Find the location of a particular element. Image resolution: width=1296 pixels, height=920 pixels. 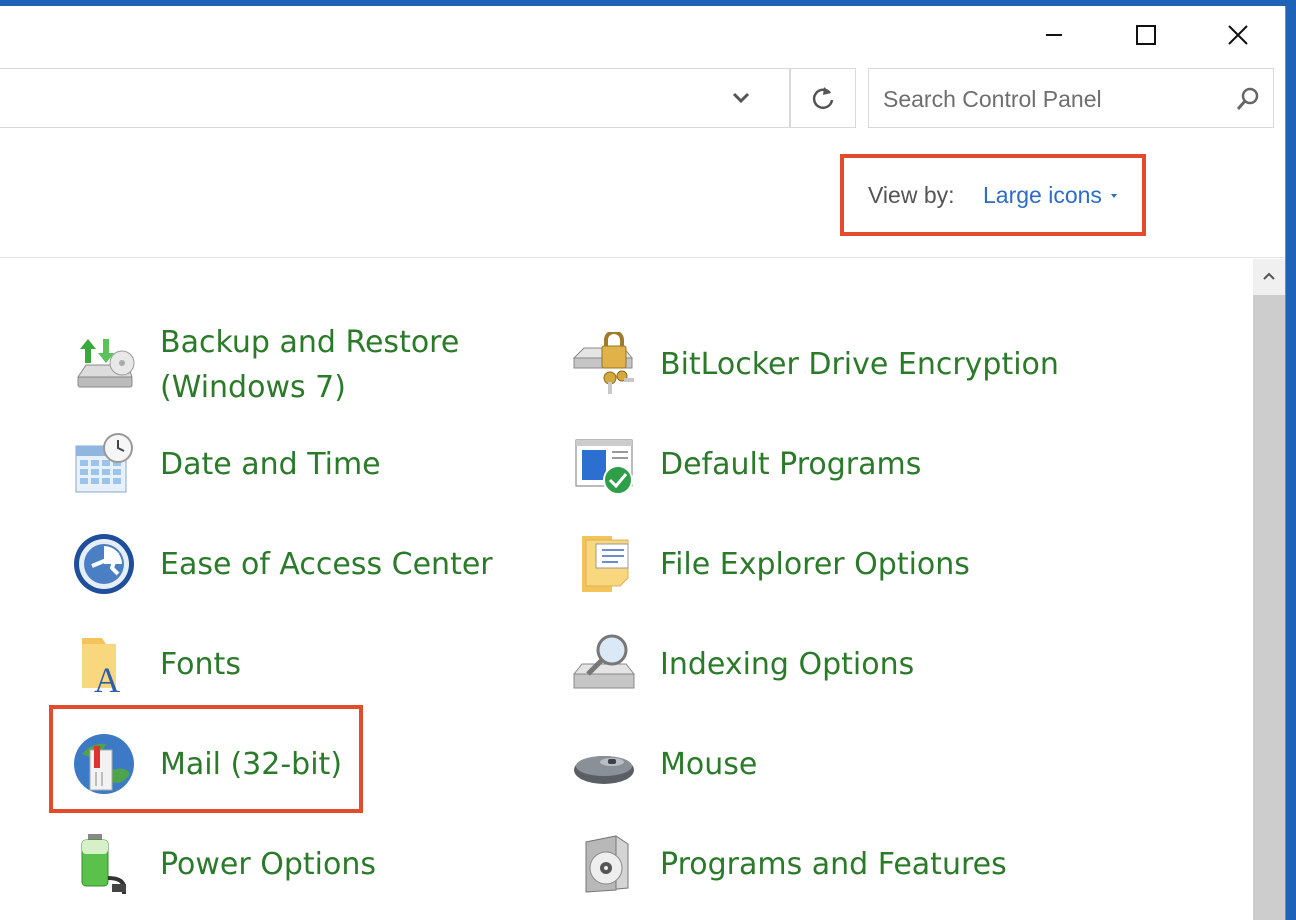

refresh-icon is located at coordinates (823, 98).